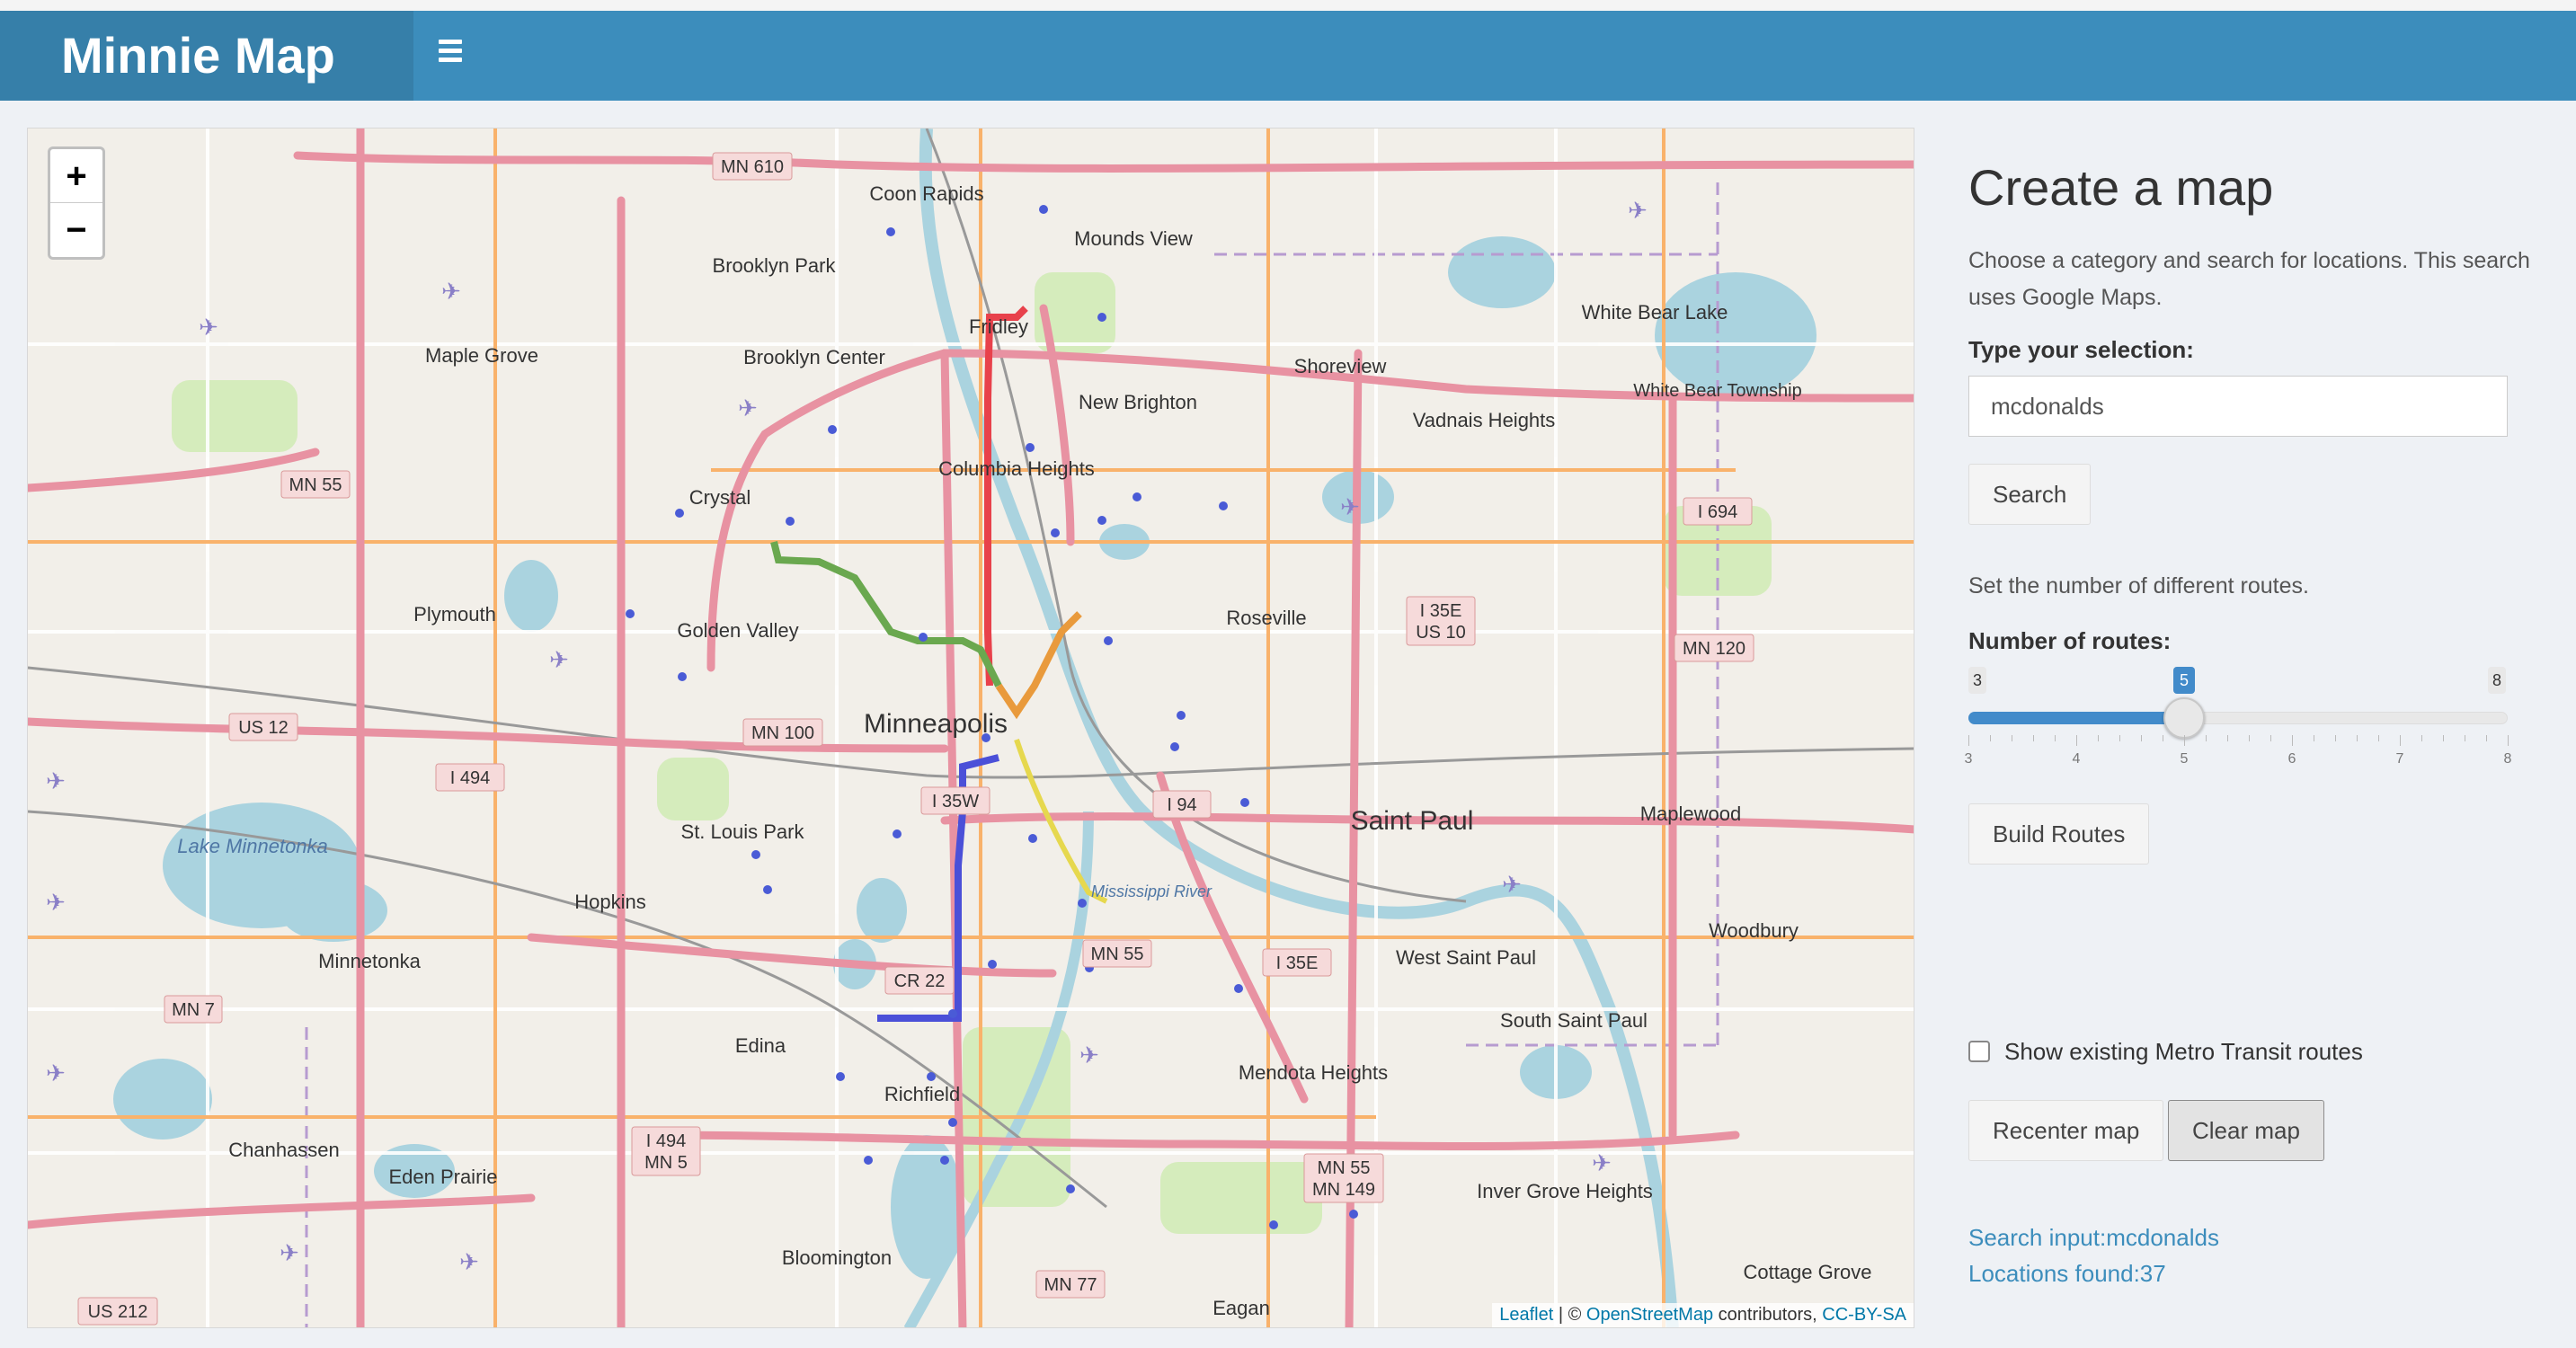 The width and height of the screenshot is (2576, 1348). I want to click on clear-map-button: Clear map, so click(2246, 1130).